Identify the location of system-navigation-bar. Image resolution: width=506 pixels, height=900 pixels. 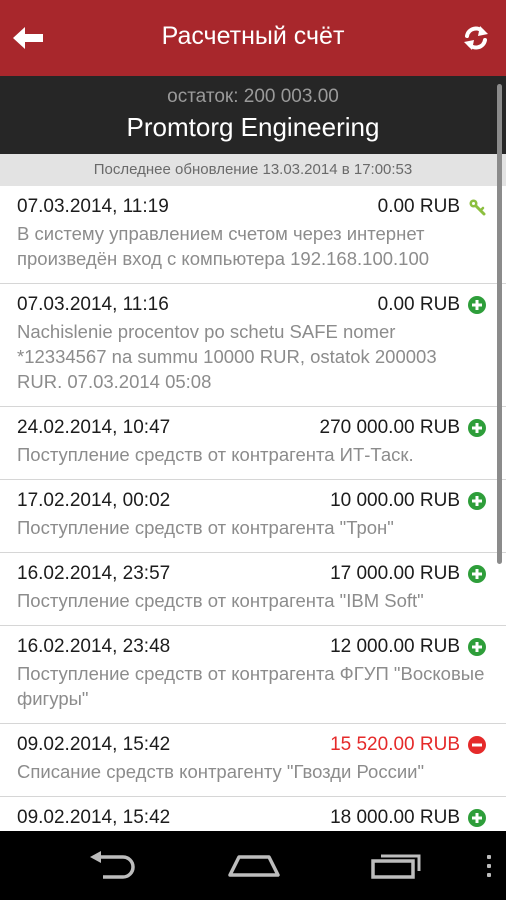
(253, 865).